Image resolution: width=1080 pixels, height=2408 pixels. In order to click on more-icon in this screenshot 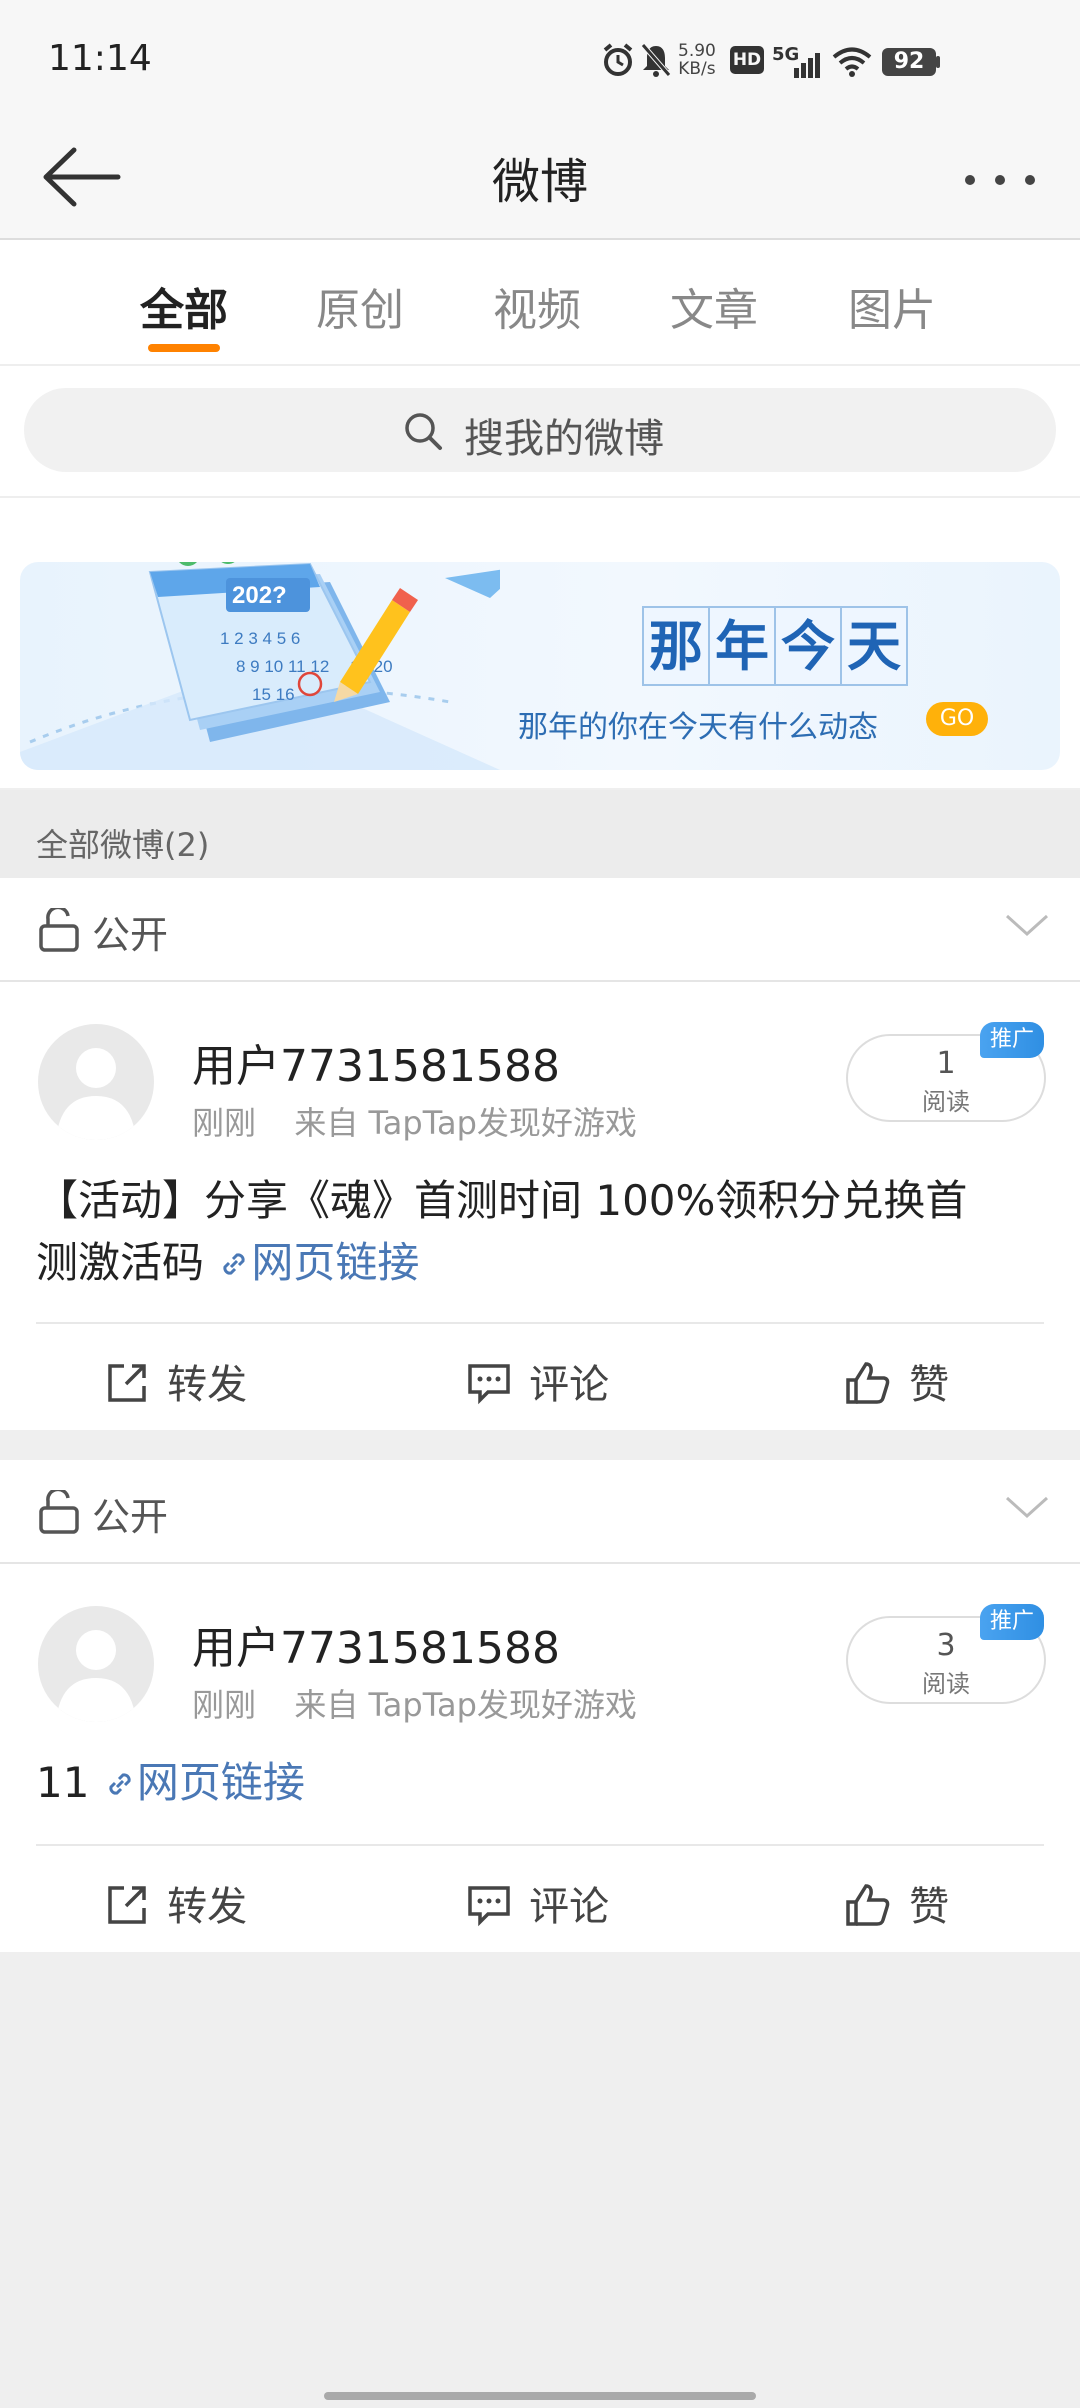, I will do `click(1000, 180)`.